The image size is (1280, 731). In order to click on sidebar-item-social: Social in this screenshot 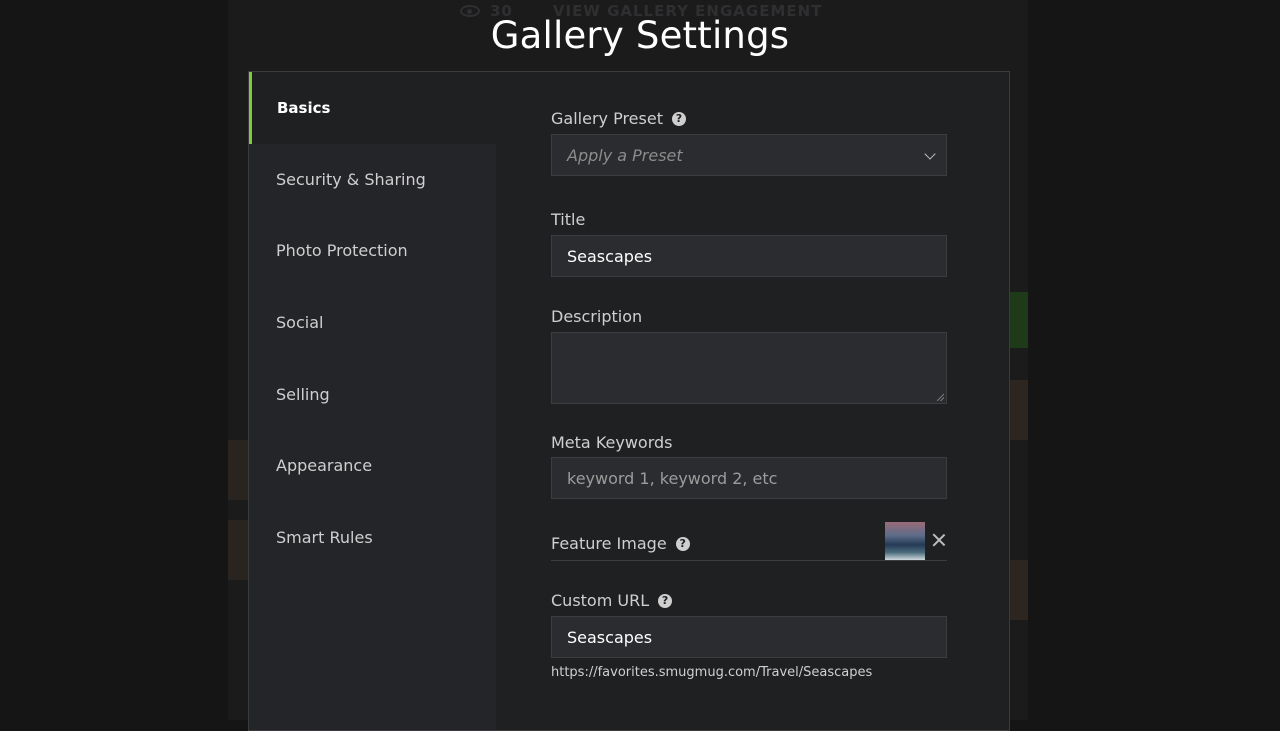, I will do `click(372, 323)`.